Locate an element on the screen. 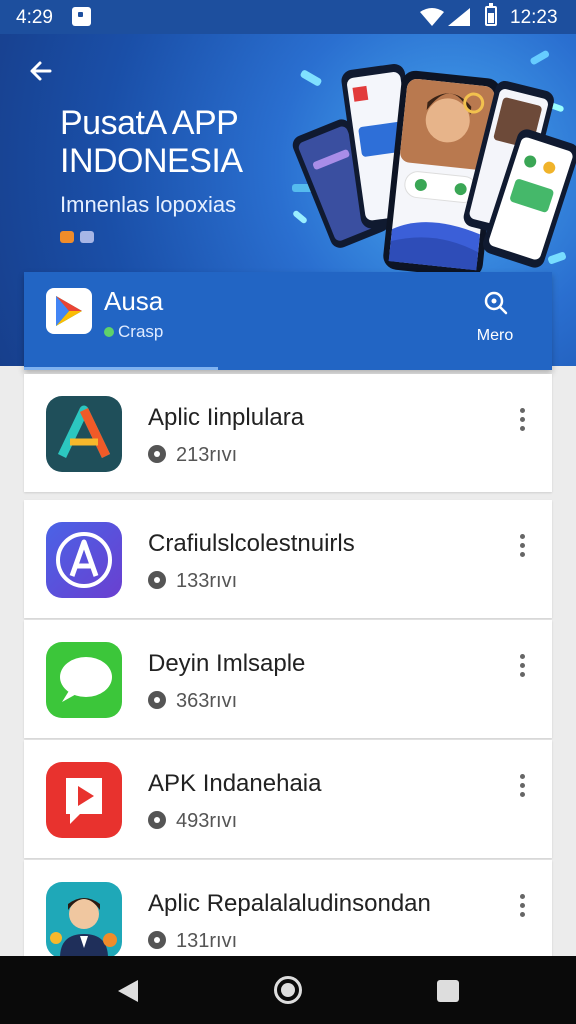 This screenshot has height=1024, width=576. app-size: 213rıvı is located at coordinates (207, 455).